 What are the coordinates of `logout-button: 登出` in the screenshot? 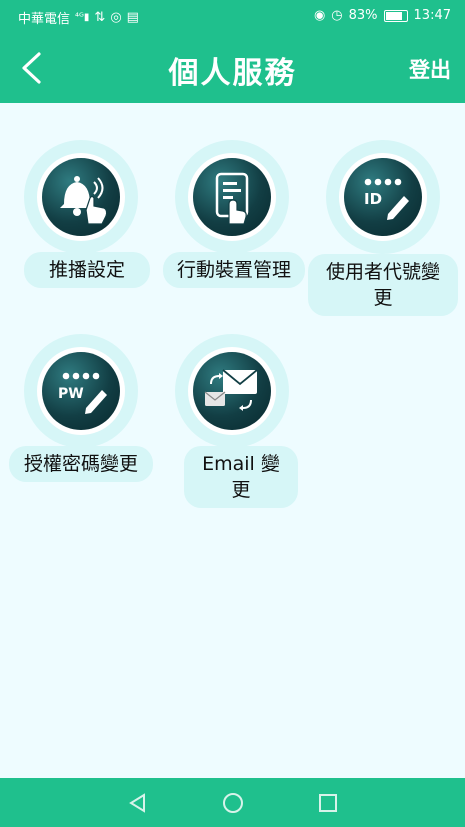 It's located at (430, 69).